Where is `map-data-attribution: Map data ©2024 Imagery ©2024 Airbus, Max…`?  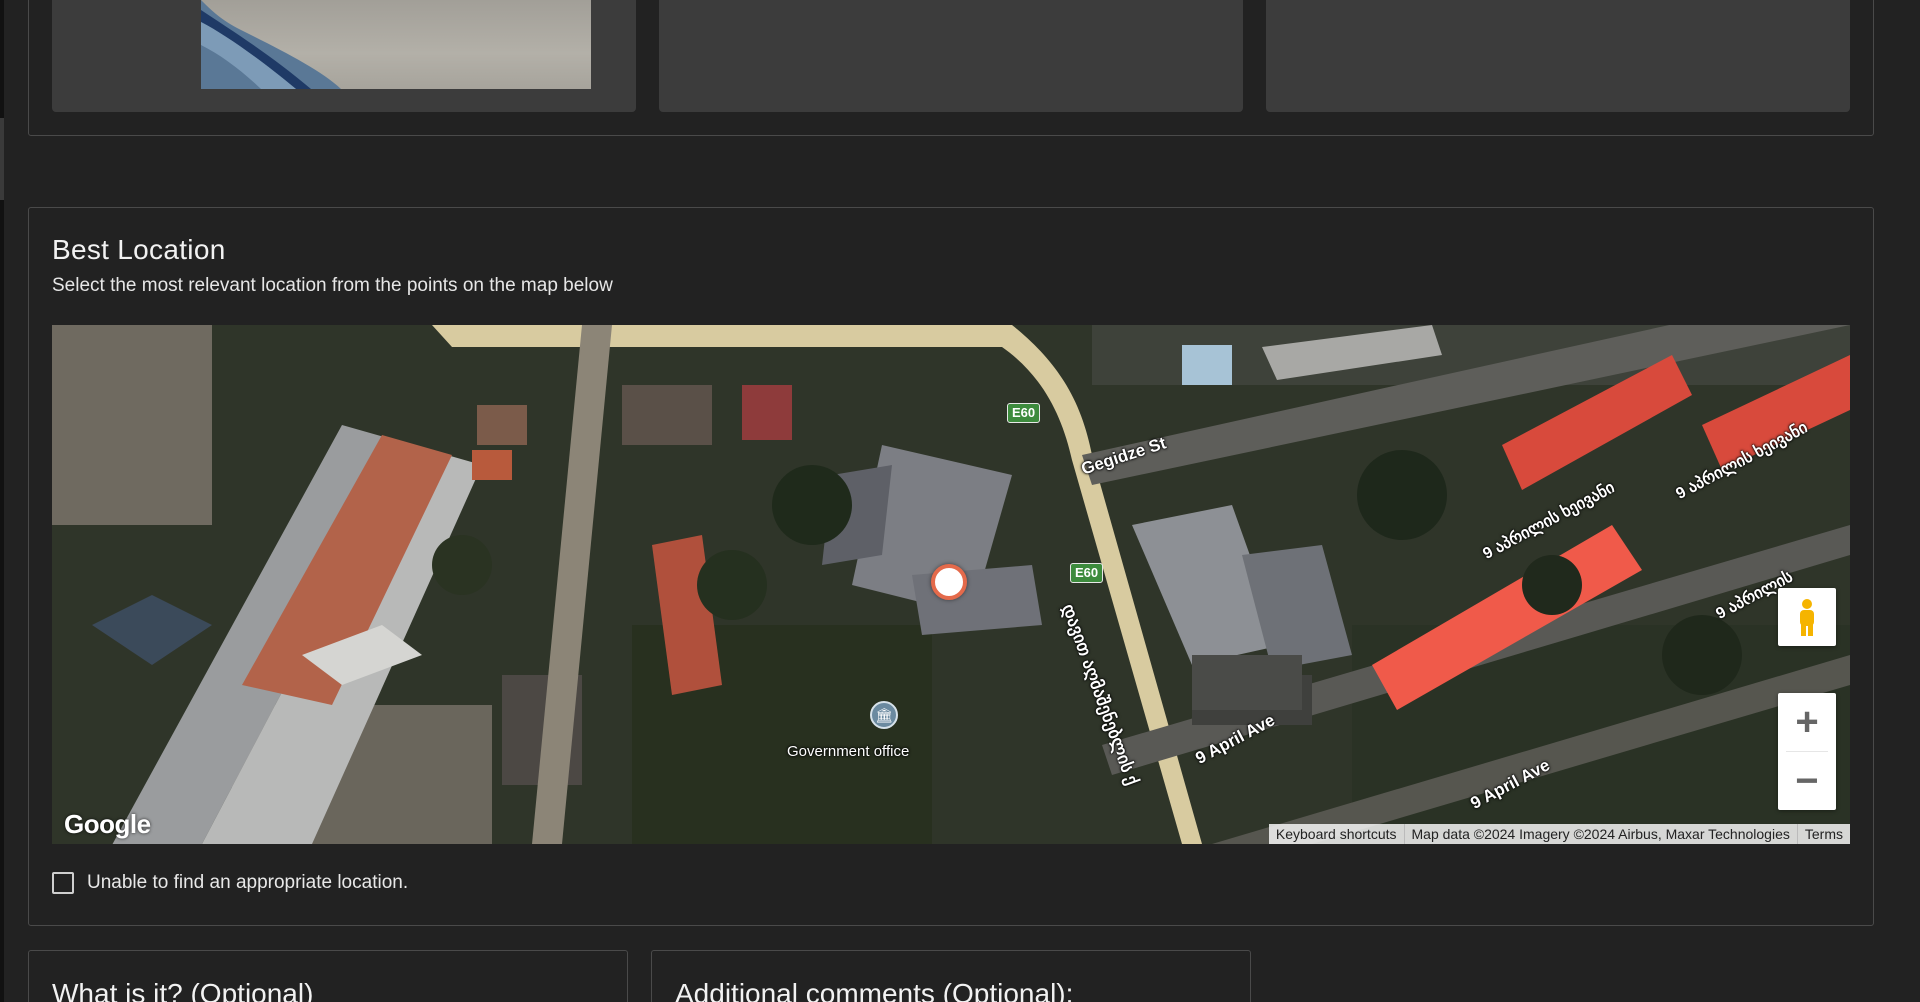 map-data-attribution: Map data ©2024 Imagery ©2024 Airbus, Max… is located at coordinates (1600, 834).